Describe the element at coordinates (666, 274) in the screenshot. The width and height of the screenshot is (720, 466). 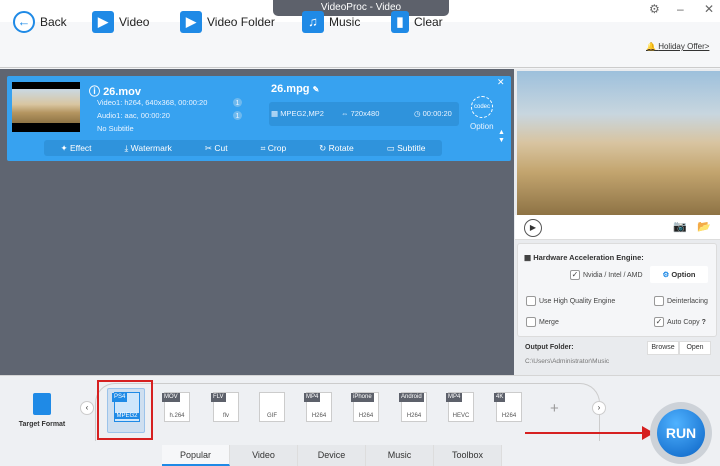
I see `gear-icon: ⚙` at that location.